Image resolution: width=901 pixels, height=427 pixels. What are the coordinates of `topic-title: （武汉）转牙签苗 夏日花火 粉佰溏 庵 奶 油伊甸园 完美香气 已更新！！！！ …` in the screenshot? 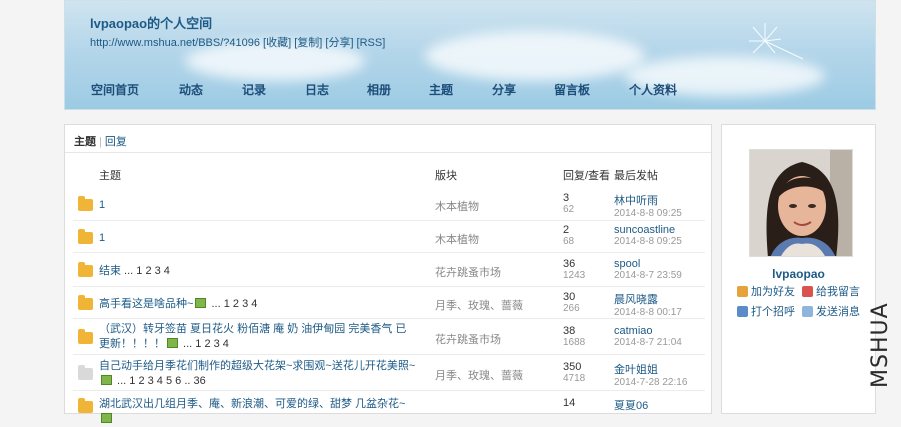 It's located at (255, 337).